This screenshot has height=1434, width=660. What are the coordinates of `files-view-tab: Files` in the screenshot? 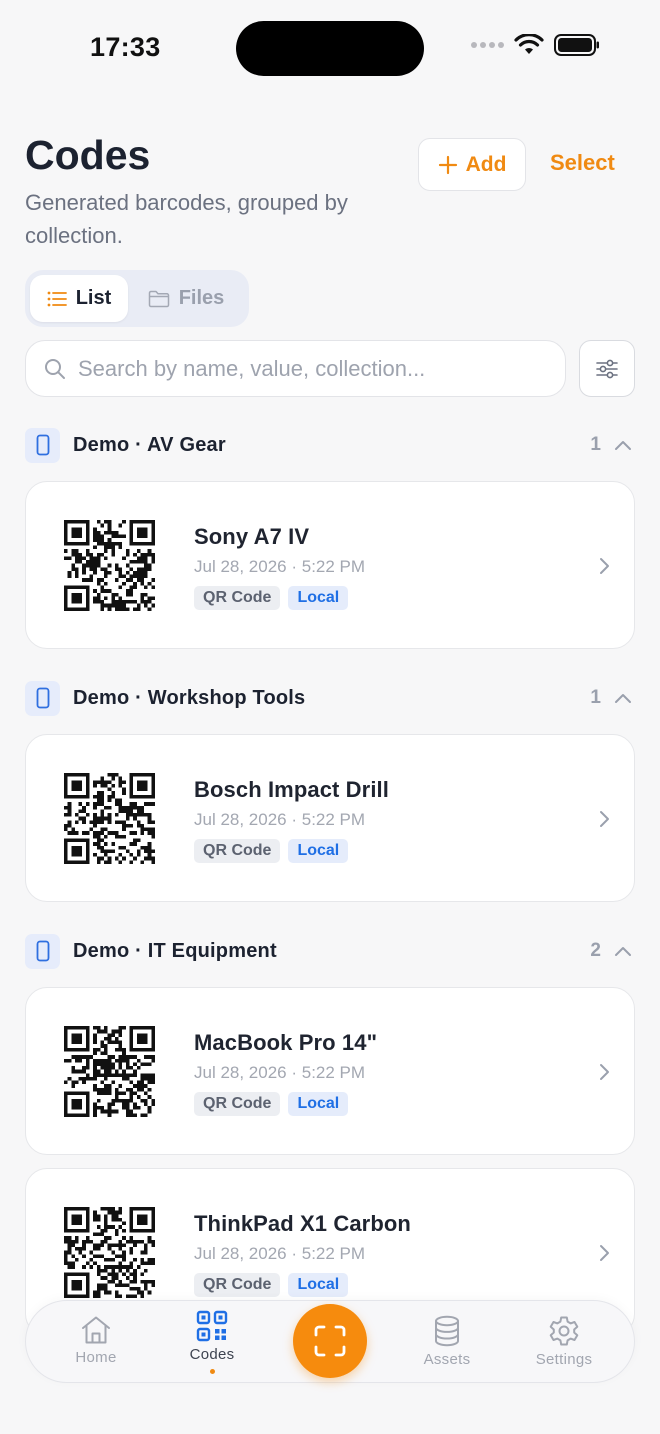 It's located at (186, 298).